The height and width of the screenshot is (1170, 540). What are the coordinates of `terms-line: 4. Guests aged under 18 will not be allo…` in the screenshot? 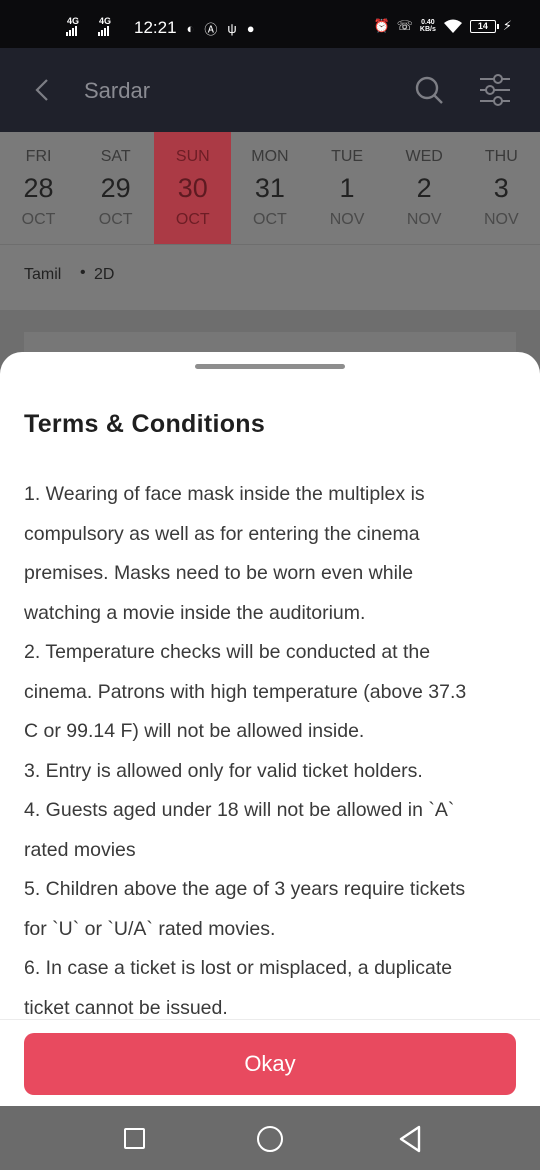 It's located at (239, 810).